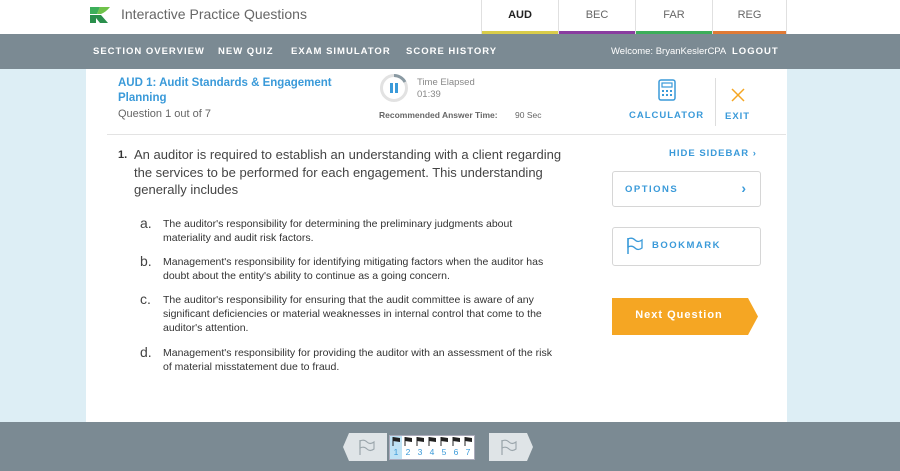  Describe the element at coordinates (394, 88) in the screenshot. I see `pause-timer-icon` at that location.